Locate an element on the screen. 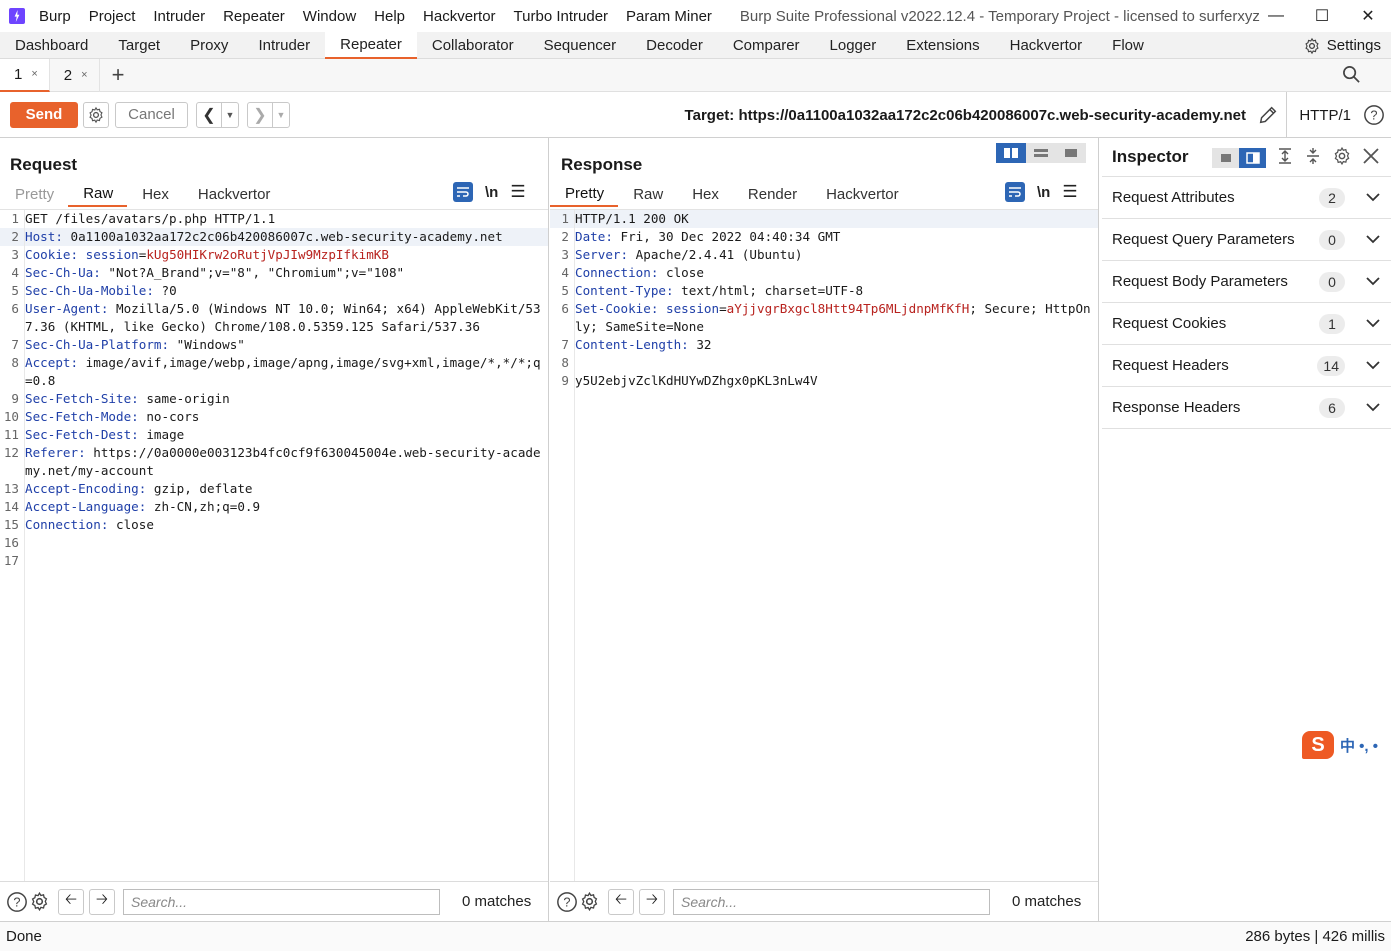 This screenshot has width=1391, height=951. repeater-tab-1: 1 × is located at coordinates (25, 75).